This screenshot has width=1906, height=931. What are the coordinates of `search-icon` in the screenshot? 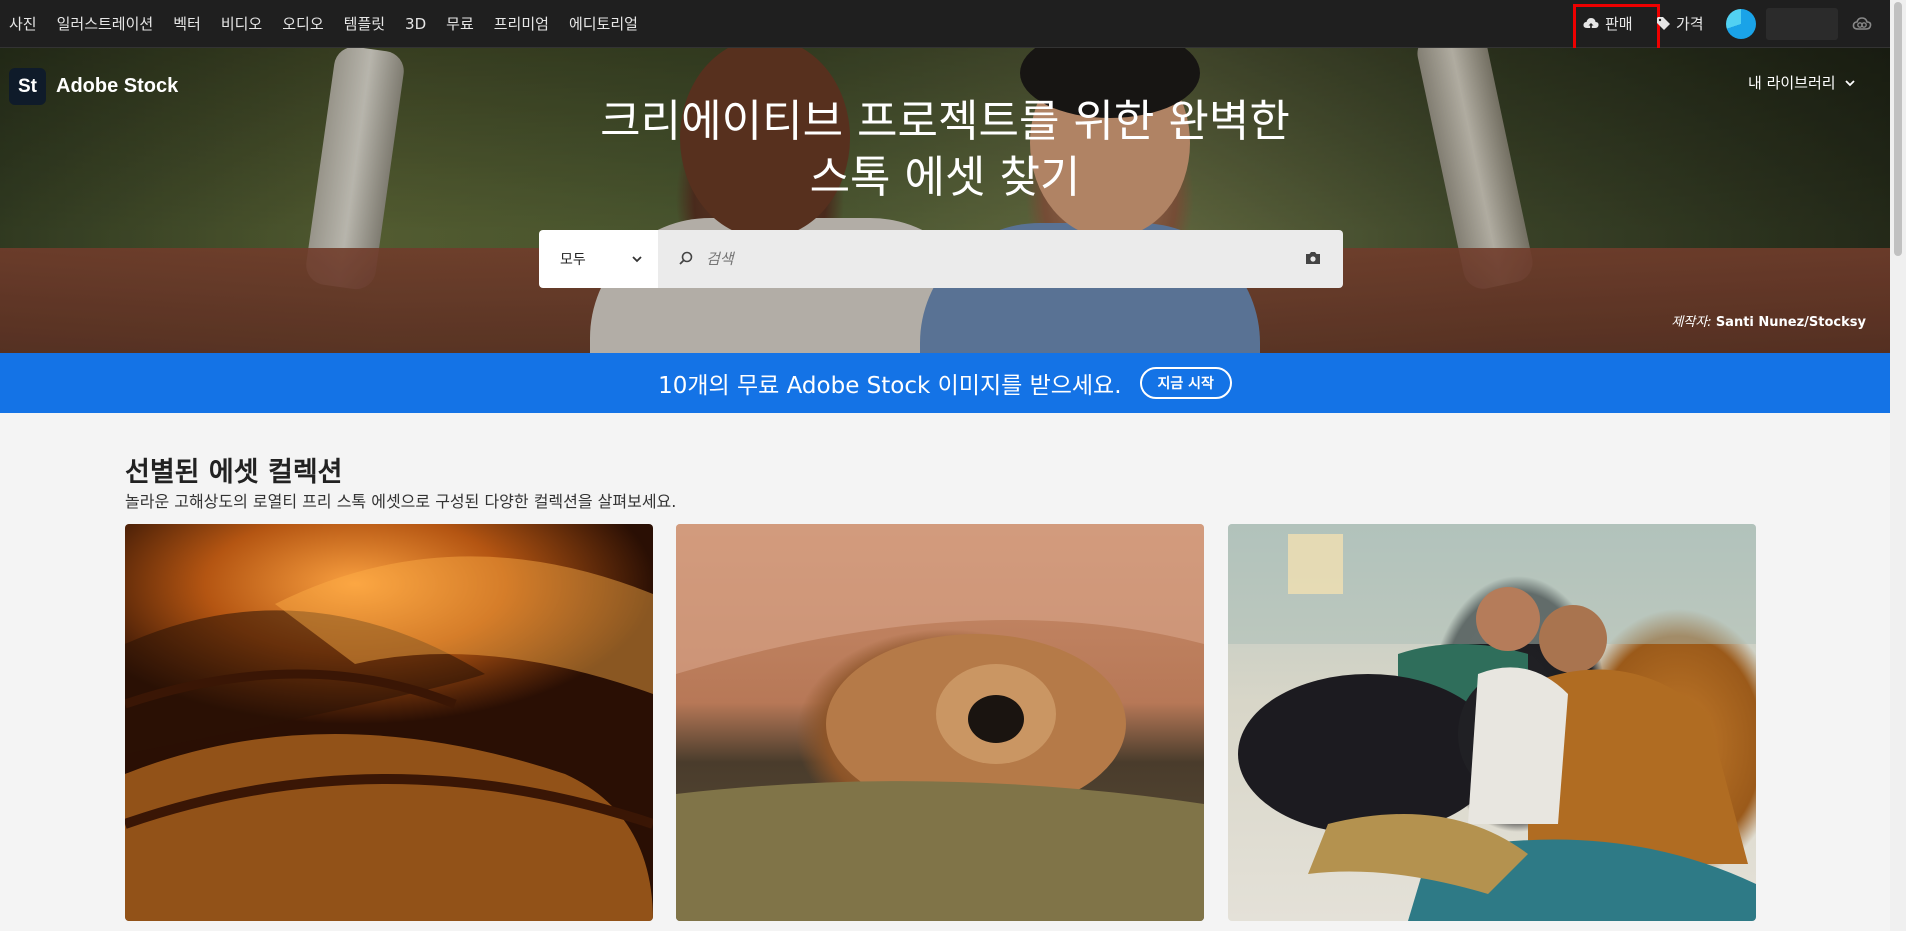 It's located at (686, 258).